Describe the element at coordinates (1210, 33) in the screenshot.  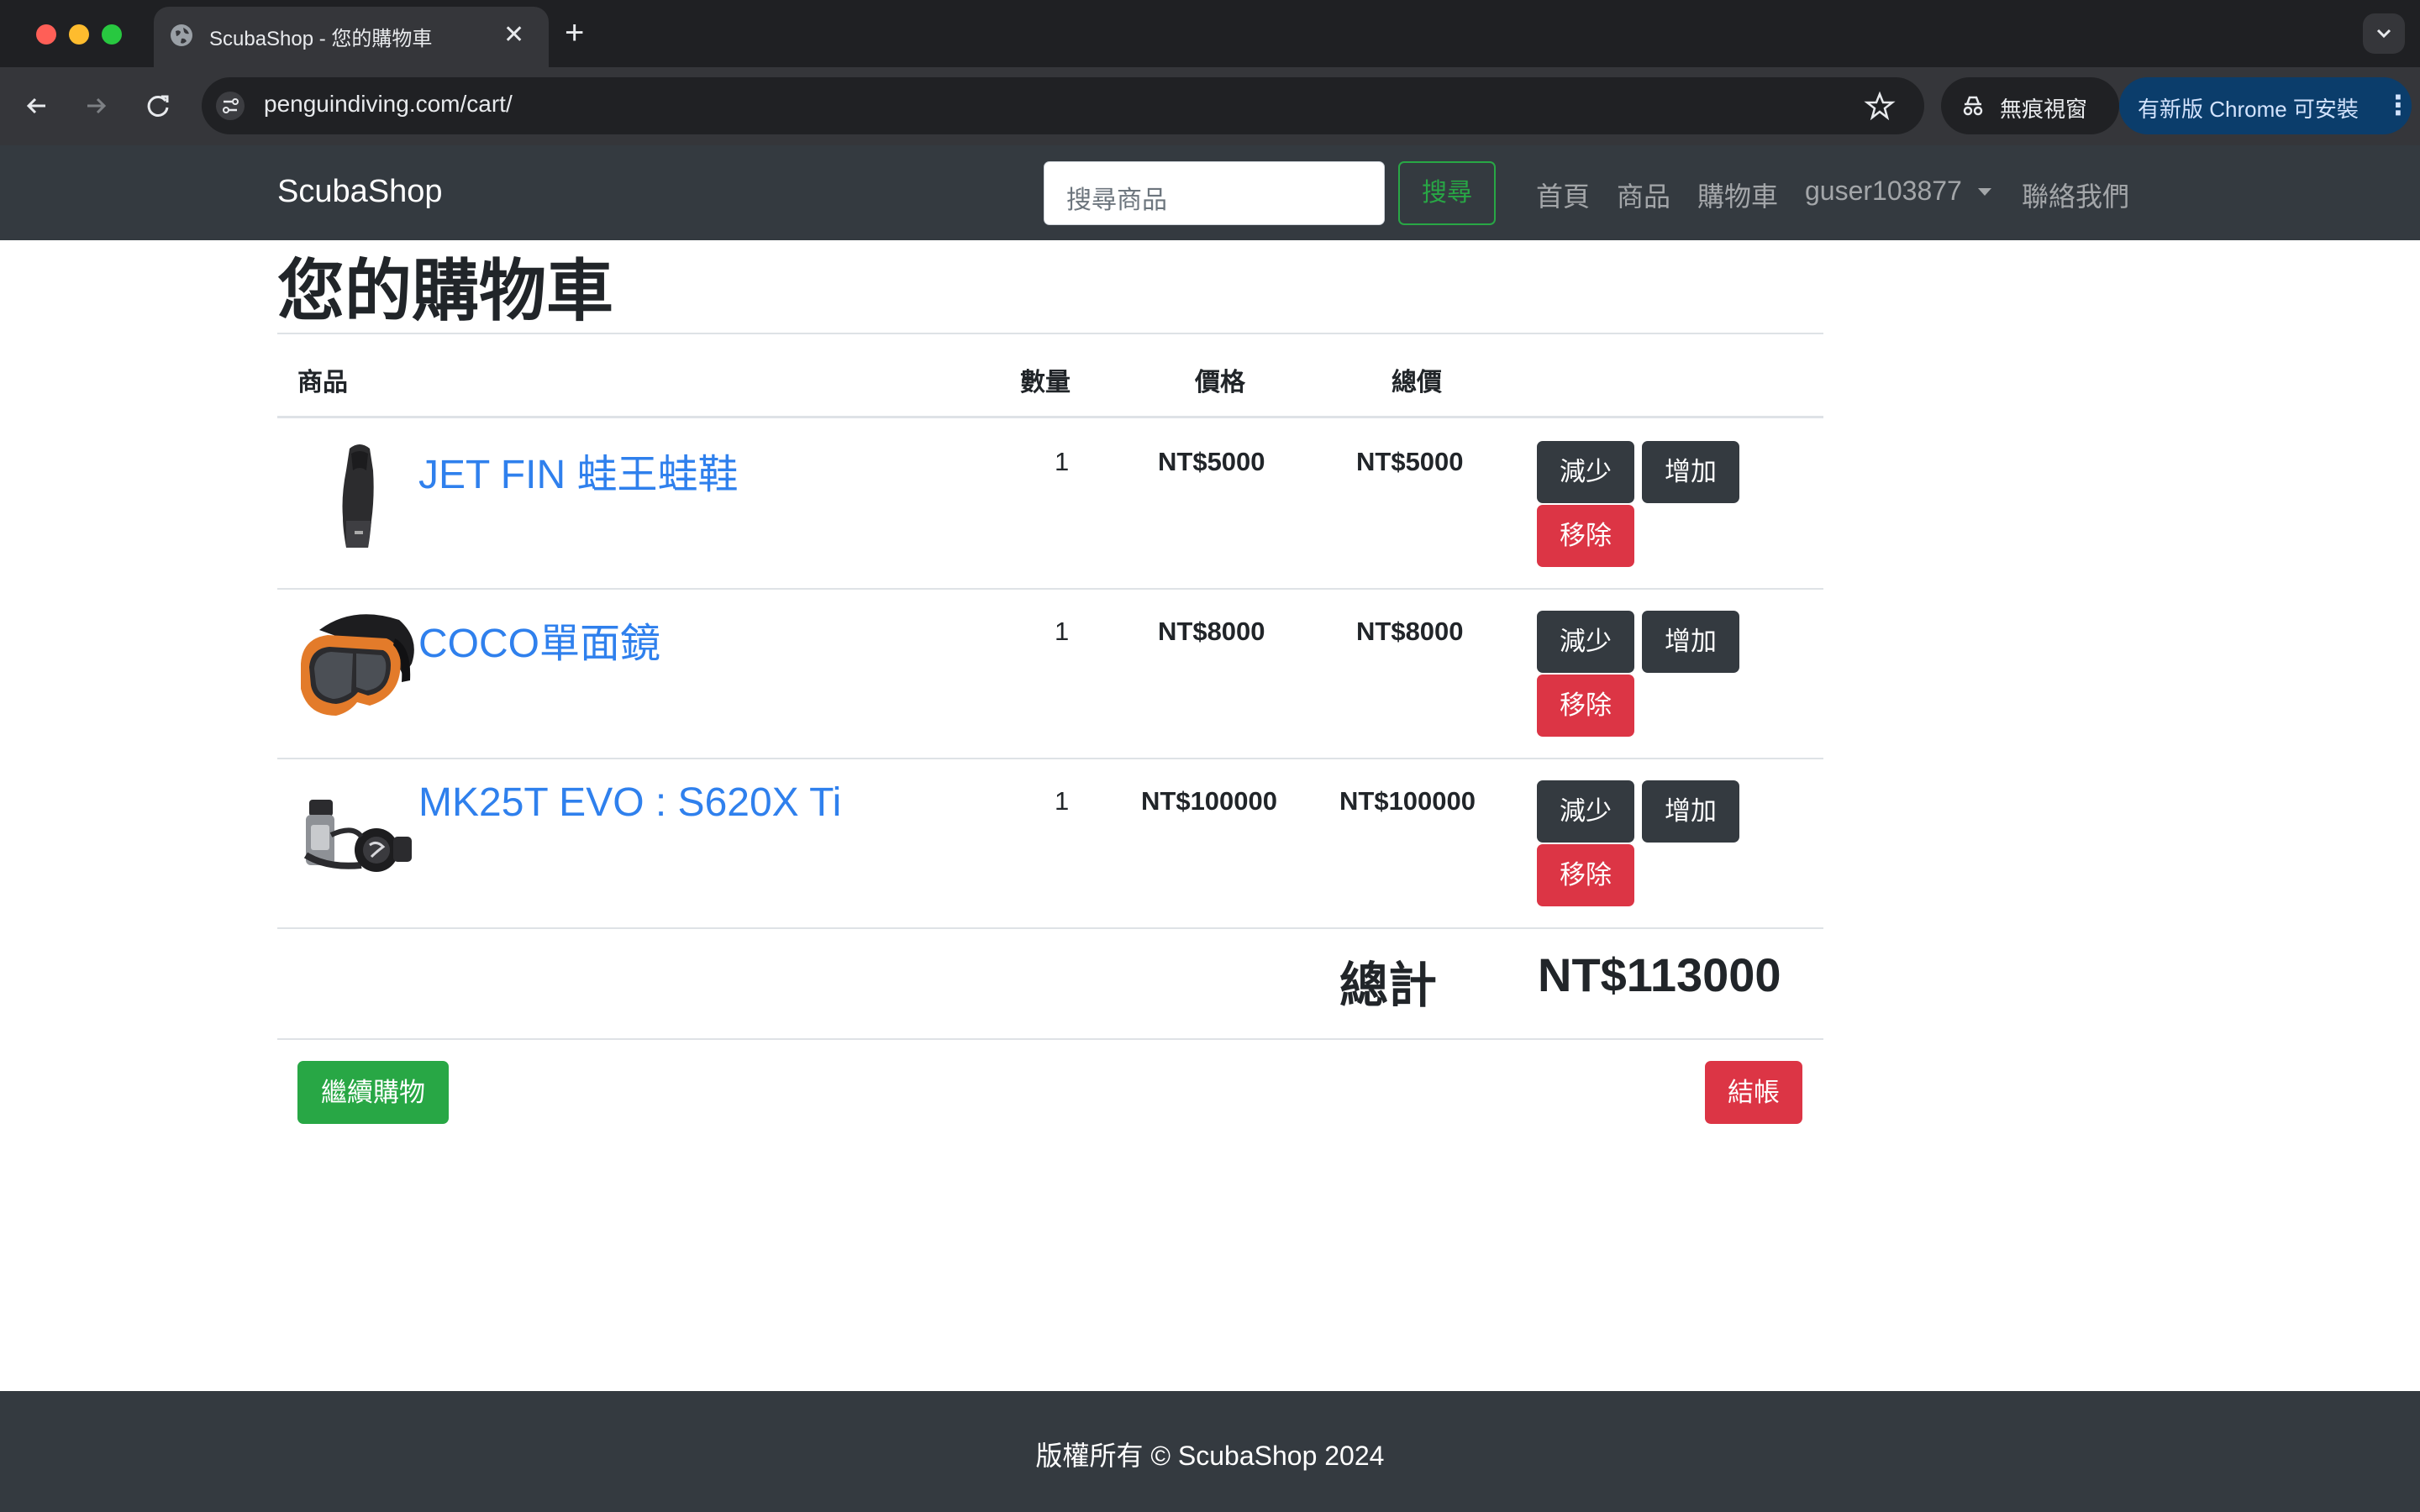
I see `tab-strip: ScubaShop - 您的購物車 ✕ +` at that location.